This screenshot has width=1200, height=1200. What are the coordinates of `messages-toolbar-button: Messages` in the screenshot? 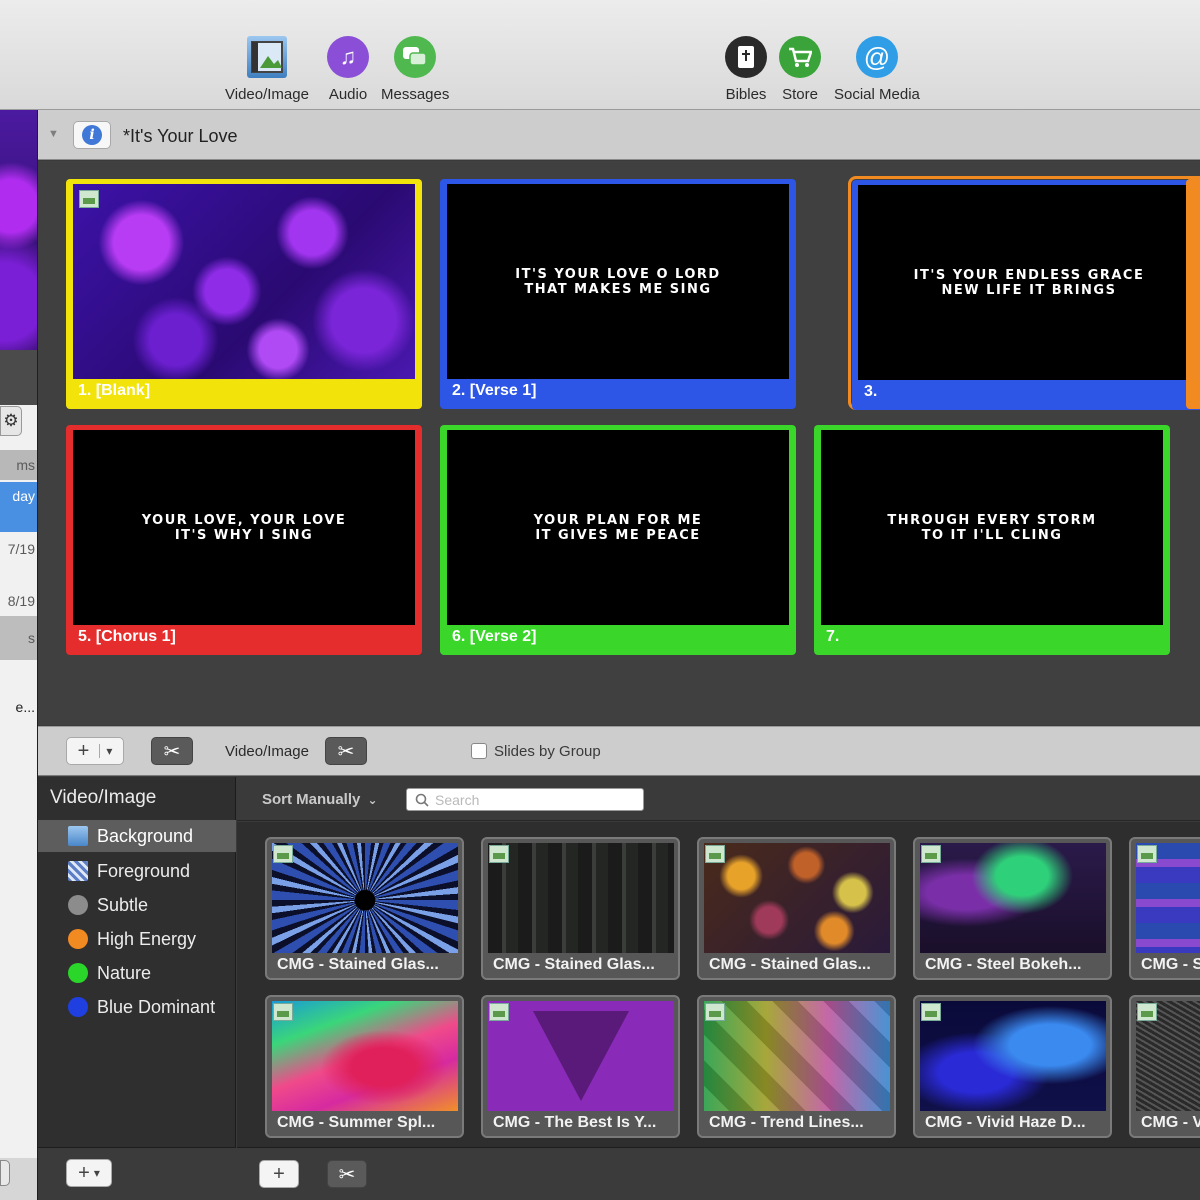 It's located at (415, 69).